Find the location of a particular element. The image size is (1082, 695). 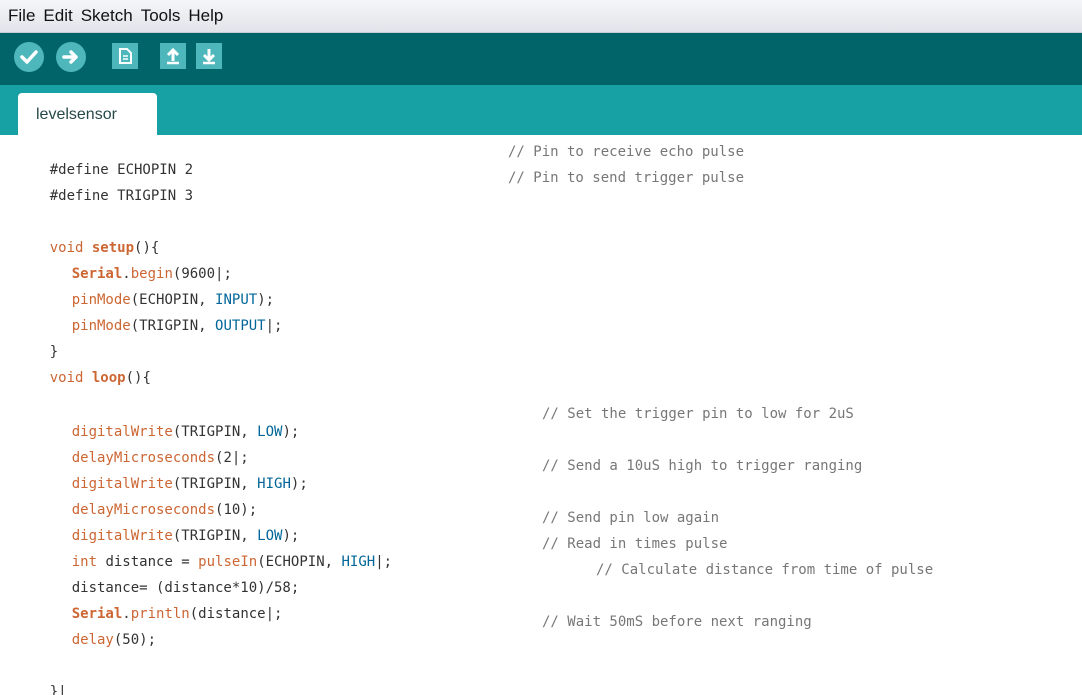

code-line: delayMicroseconds(2|; is located at coordinates (143, 448).